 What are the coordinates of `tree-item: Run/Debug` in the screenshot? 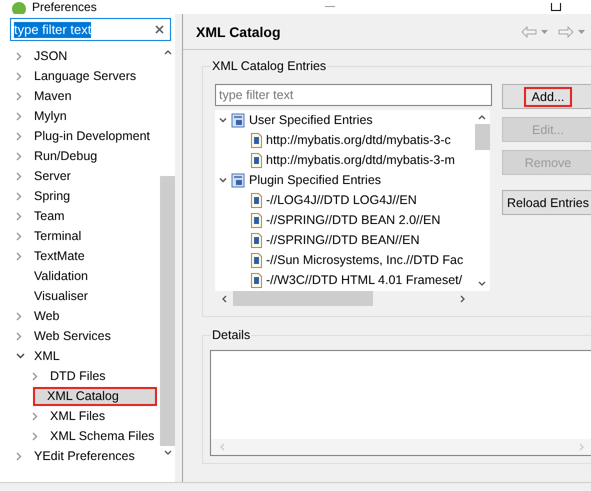 It's located at (65, 156).